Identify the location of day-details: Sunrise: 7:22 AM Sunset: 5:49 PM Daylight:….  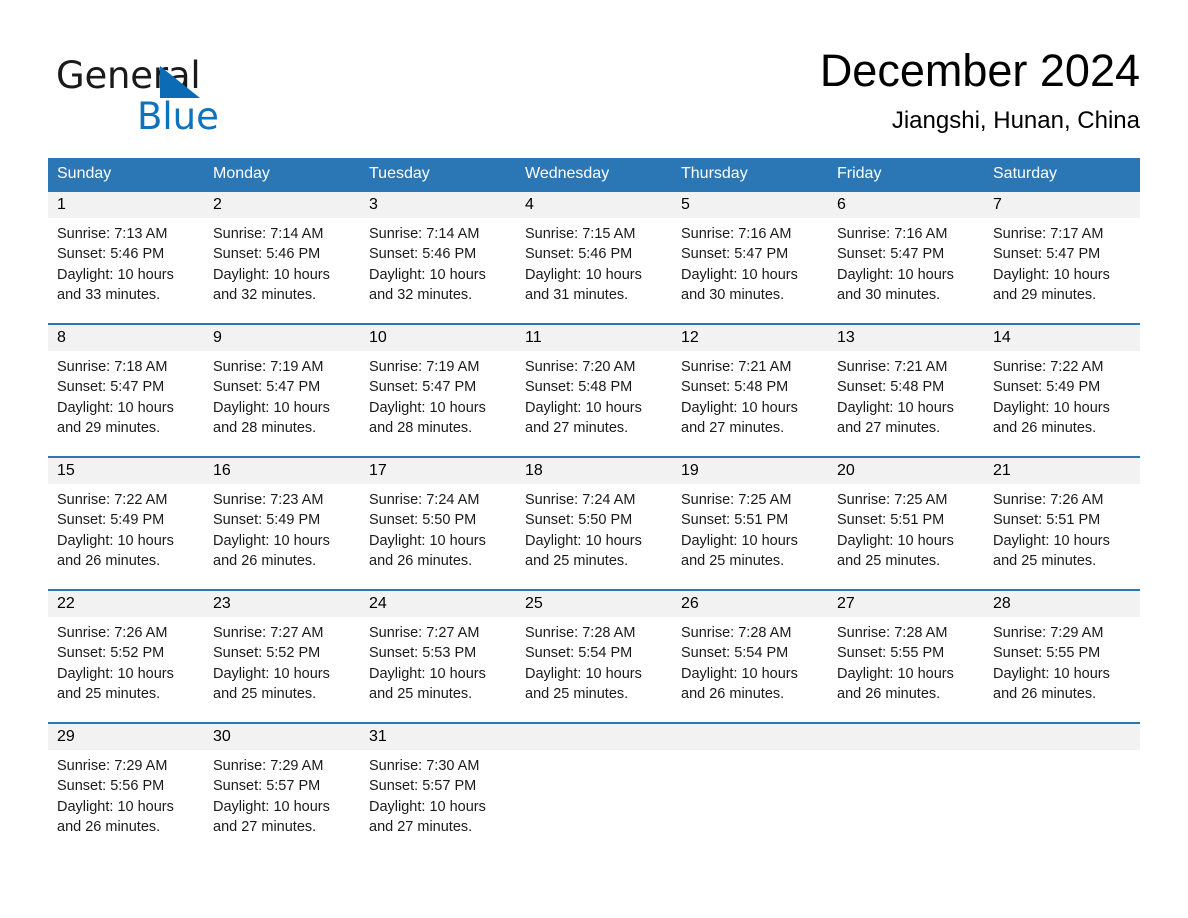
(1062, 394).